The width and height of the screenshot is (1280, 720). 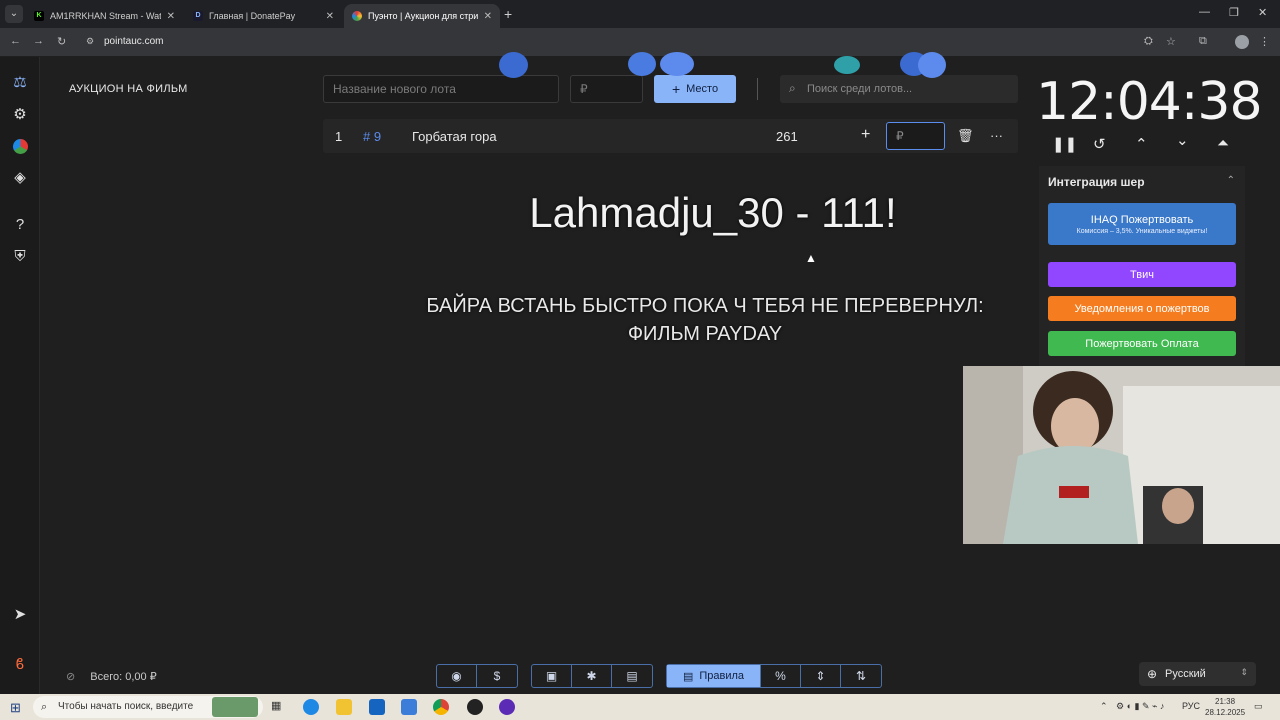 What do you see at coordinates (865, 135) in the screenshot?
I see `add-amount-icon: +` at bounding box center [865, 135].